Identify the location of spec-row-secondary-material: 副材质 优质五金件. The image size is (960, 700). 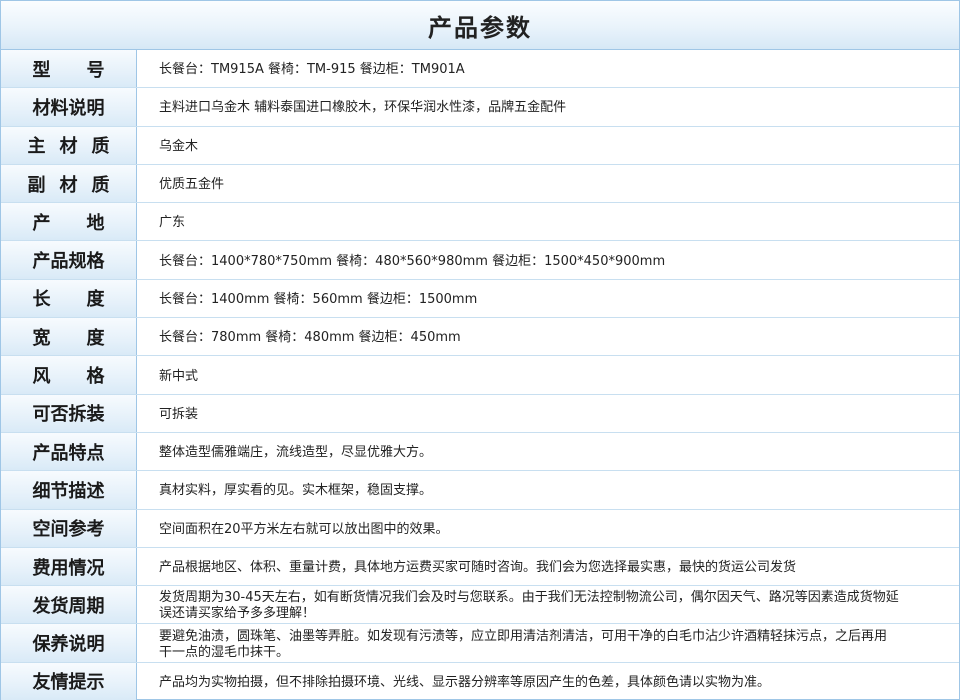
(480, 184).